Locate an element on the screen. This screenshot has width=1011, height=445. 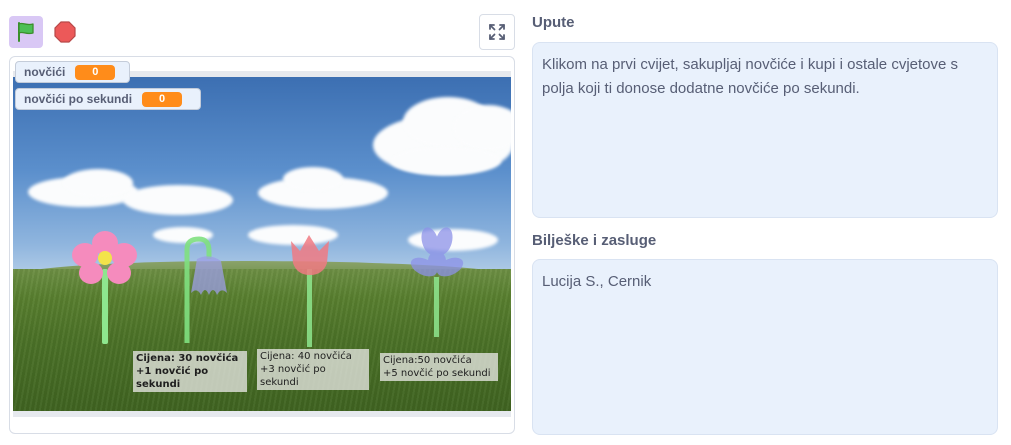
stage-border-bottom is located at coordinates (262, 414).